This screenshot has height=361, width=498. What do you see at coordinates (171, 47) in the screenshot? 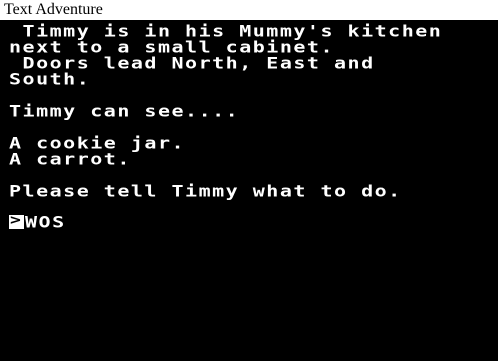
I see `room-description-line-2: next to a small cabinet.` at bounding box center [171, 47].